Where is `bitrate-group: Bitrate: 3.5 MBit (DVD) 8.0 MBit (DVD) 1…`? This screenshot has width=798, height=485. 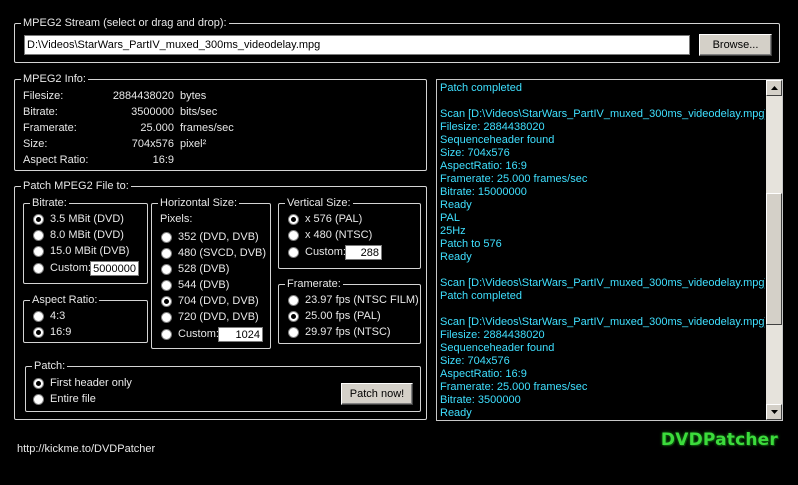 bitrate-group: Bitrate: 3.5 MBit (DVD) 8.0 MBit (DVD) 1… is located at coordinates (85, 240).